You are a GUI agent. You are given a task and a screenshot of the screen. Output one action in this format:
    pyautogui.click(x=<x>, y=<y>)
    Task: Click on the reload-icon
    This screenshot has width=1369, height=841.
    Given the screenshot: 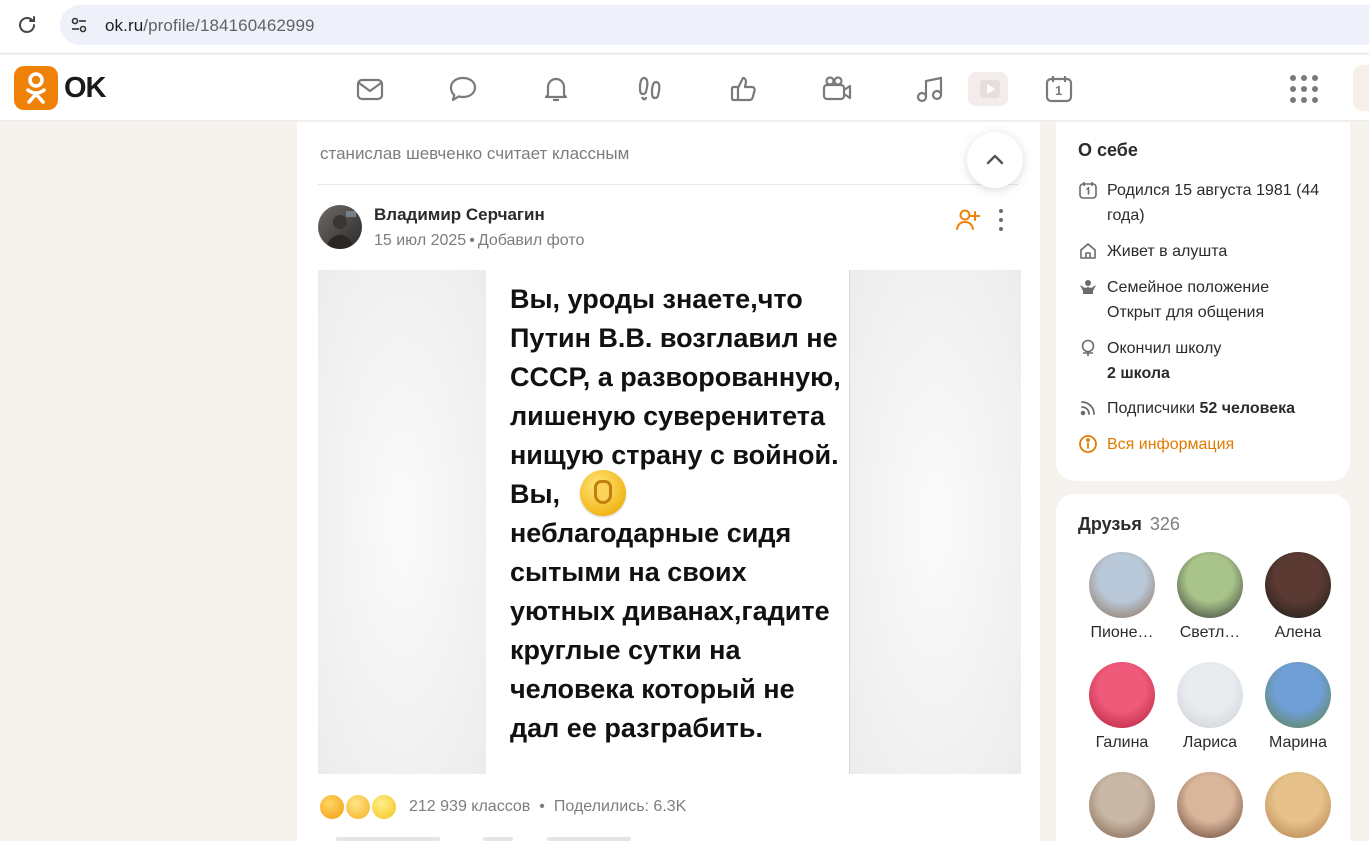 What is the action you would take?
    pyautogui.click(x=27, y=25)
    